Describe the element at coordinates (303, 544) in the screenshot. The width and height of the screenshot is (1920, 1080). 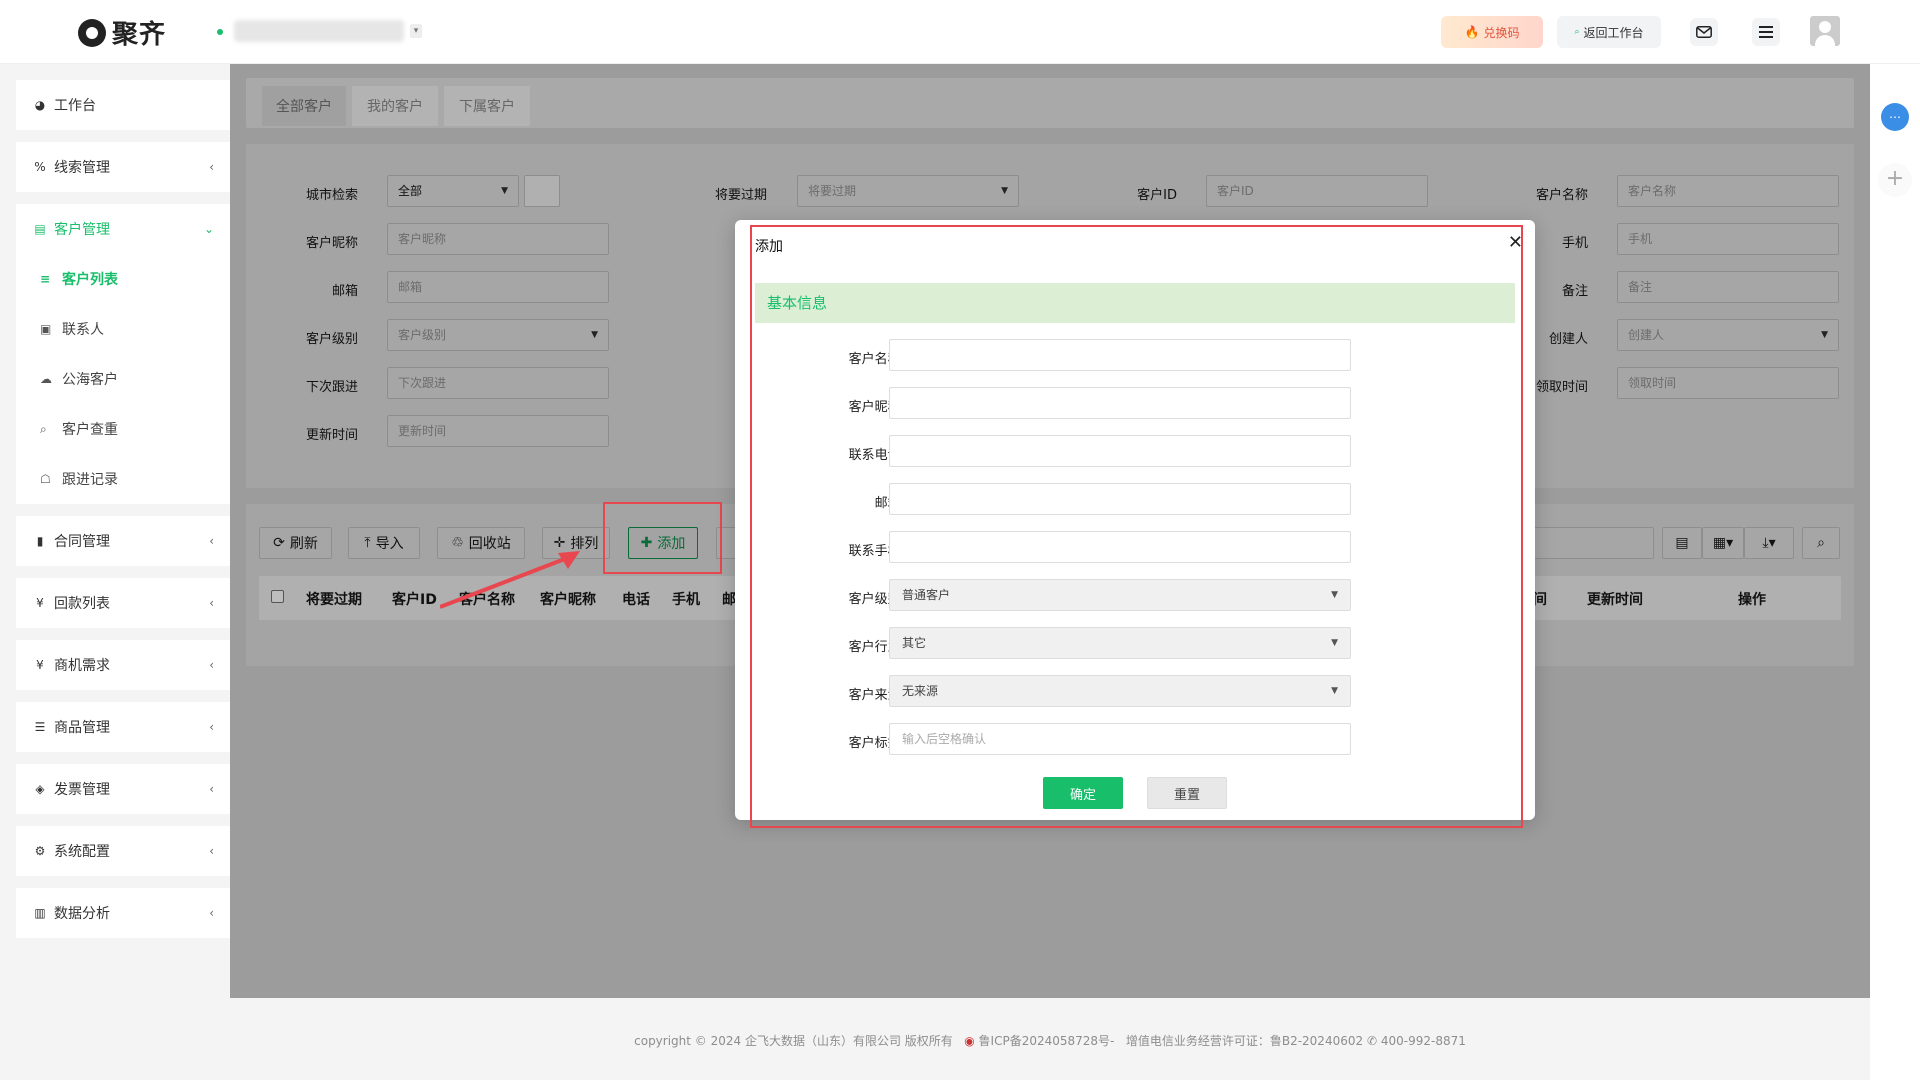
I see `refresh-label: 刷新` at that location.